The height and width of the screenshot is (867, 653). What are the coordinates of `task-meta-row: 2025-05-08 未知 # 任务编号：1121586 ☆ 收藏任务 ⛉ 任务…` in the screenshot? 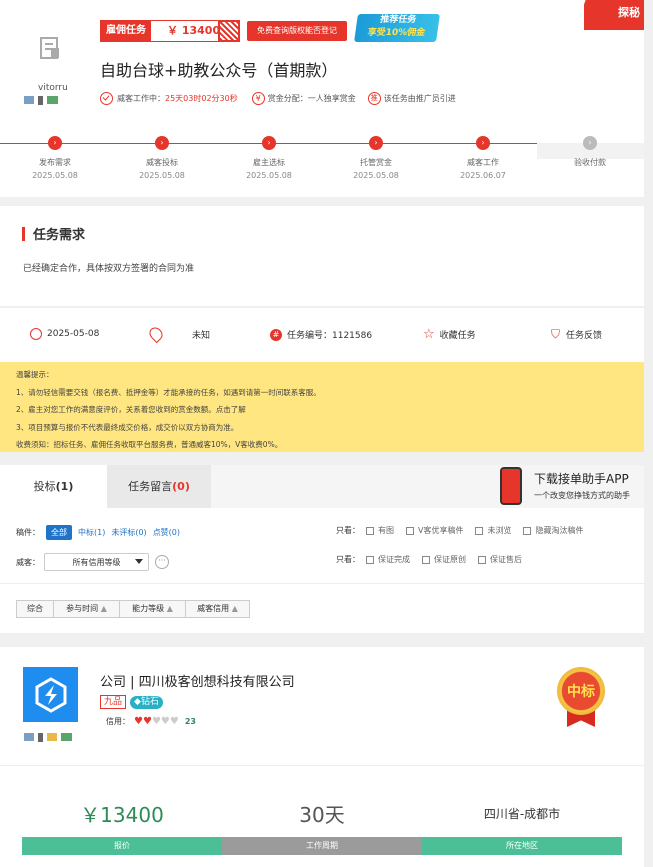 It's located at (322, 334).